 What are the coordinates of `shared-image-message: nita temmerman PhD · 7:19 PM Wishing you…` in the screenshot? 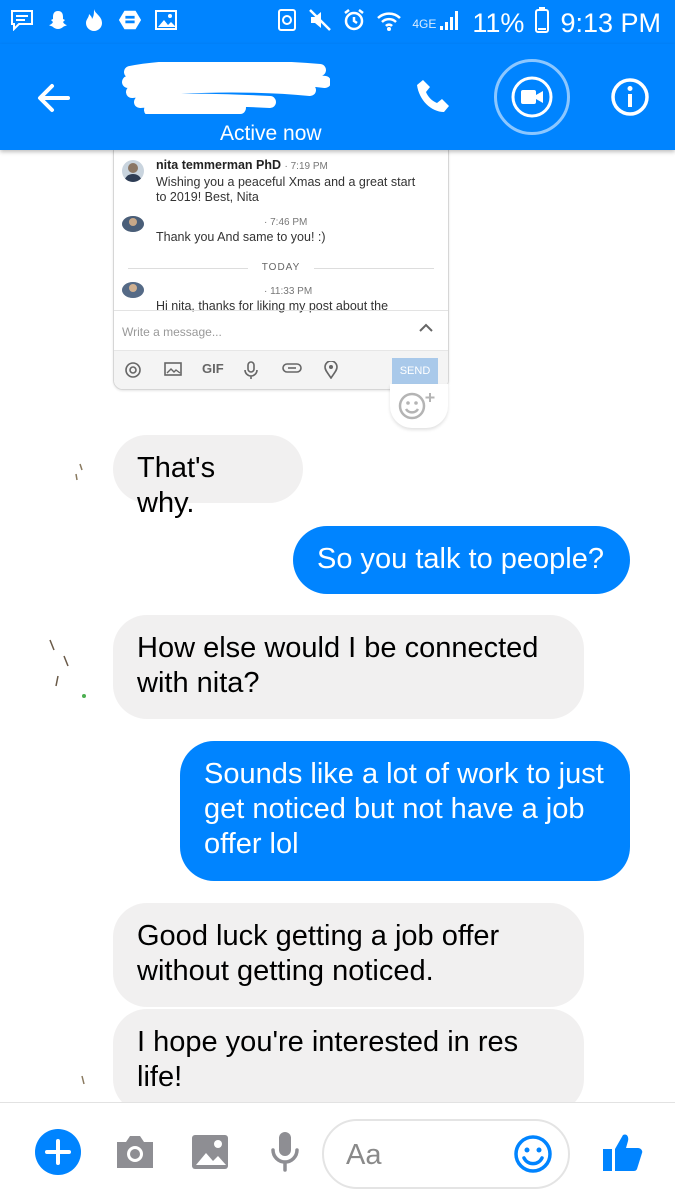 It's located at (281, 270).